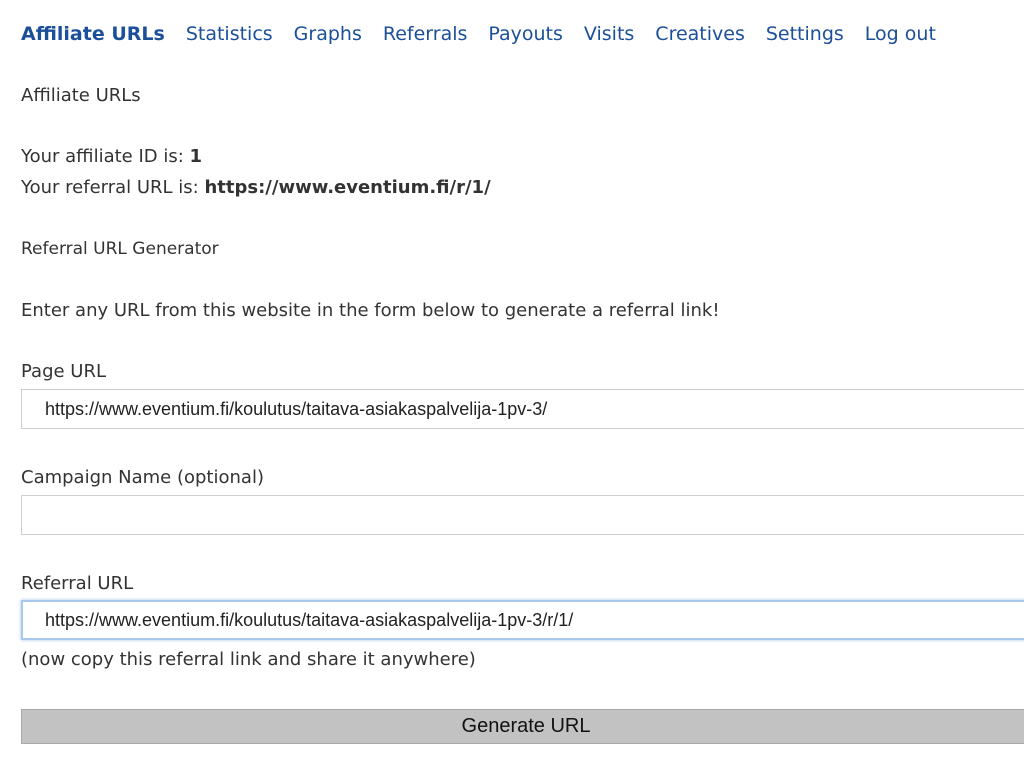 The height and width of the screenshot is (768, 1024). What do you see at coordinates (77, 583) in the screenshot?
I see `referral-url-field-label: Referral URL` at bounding box center [77, 583].